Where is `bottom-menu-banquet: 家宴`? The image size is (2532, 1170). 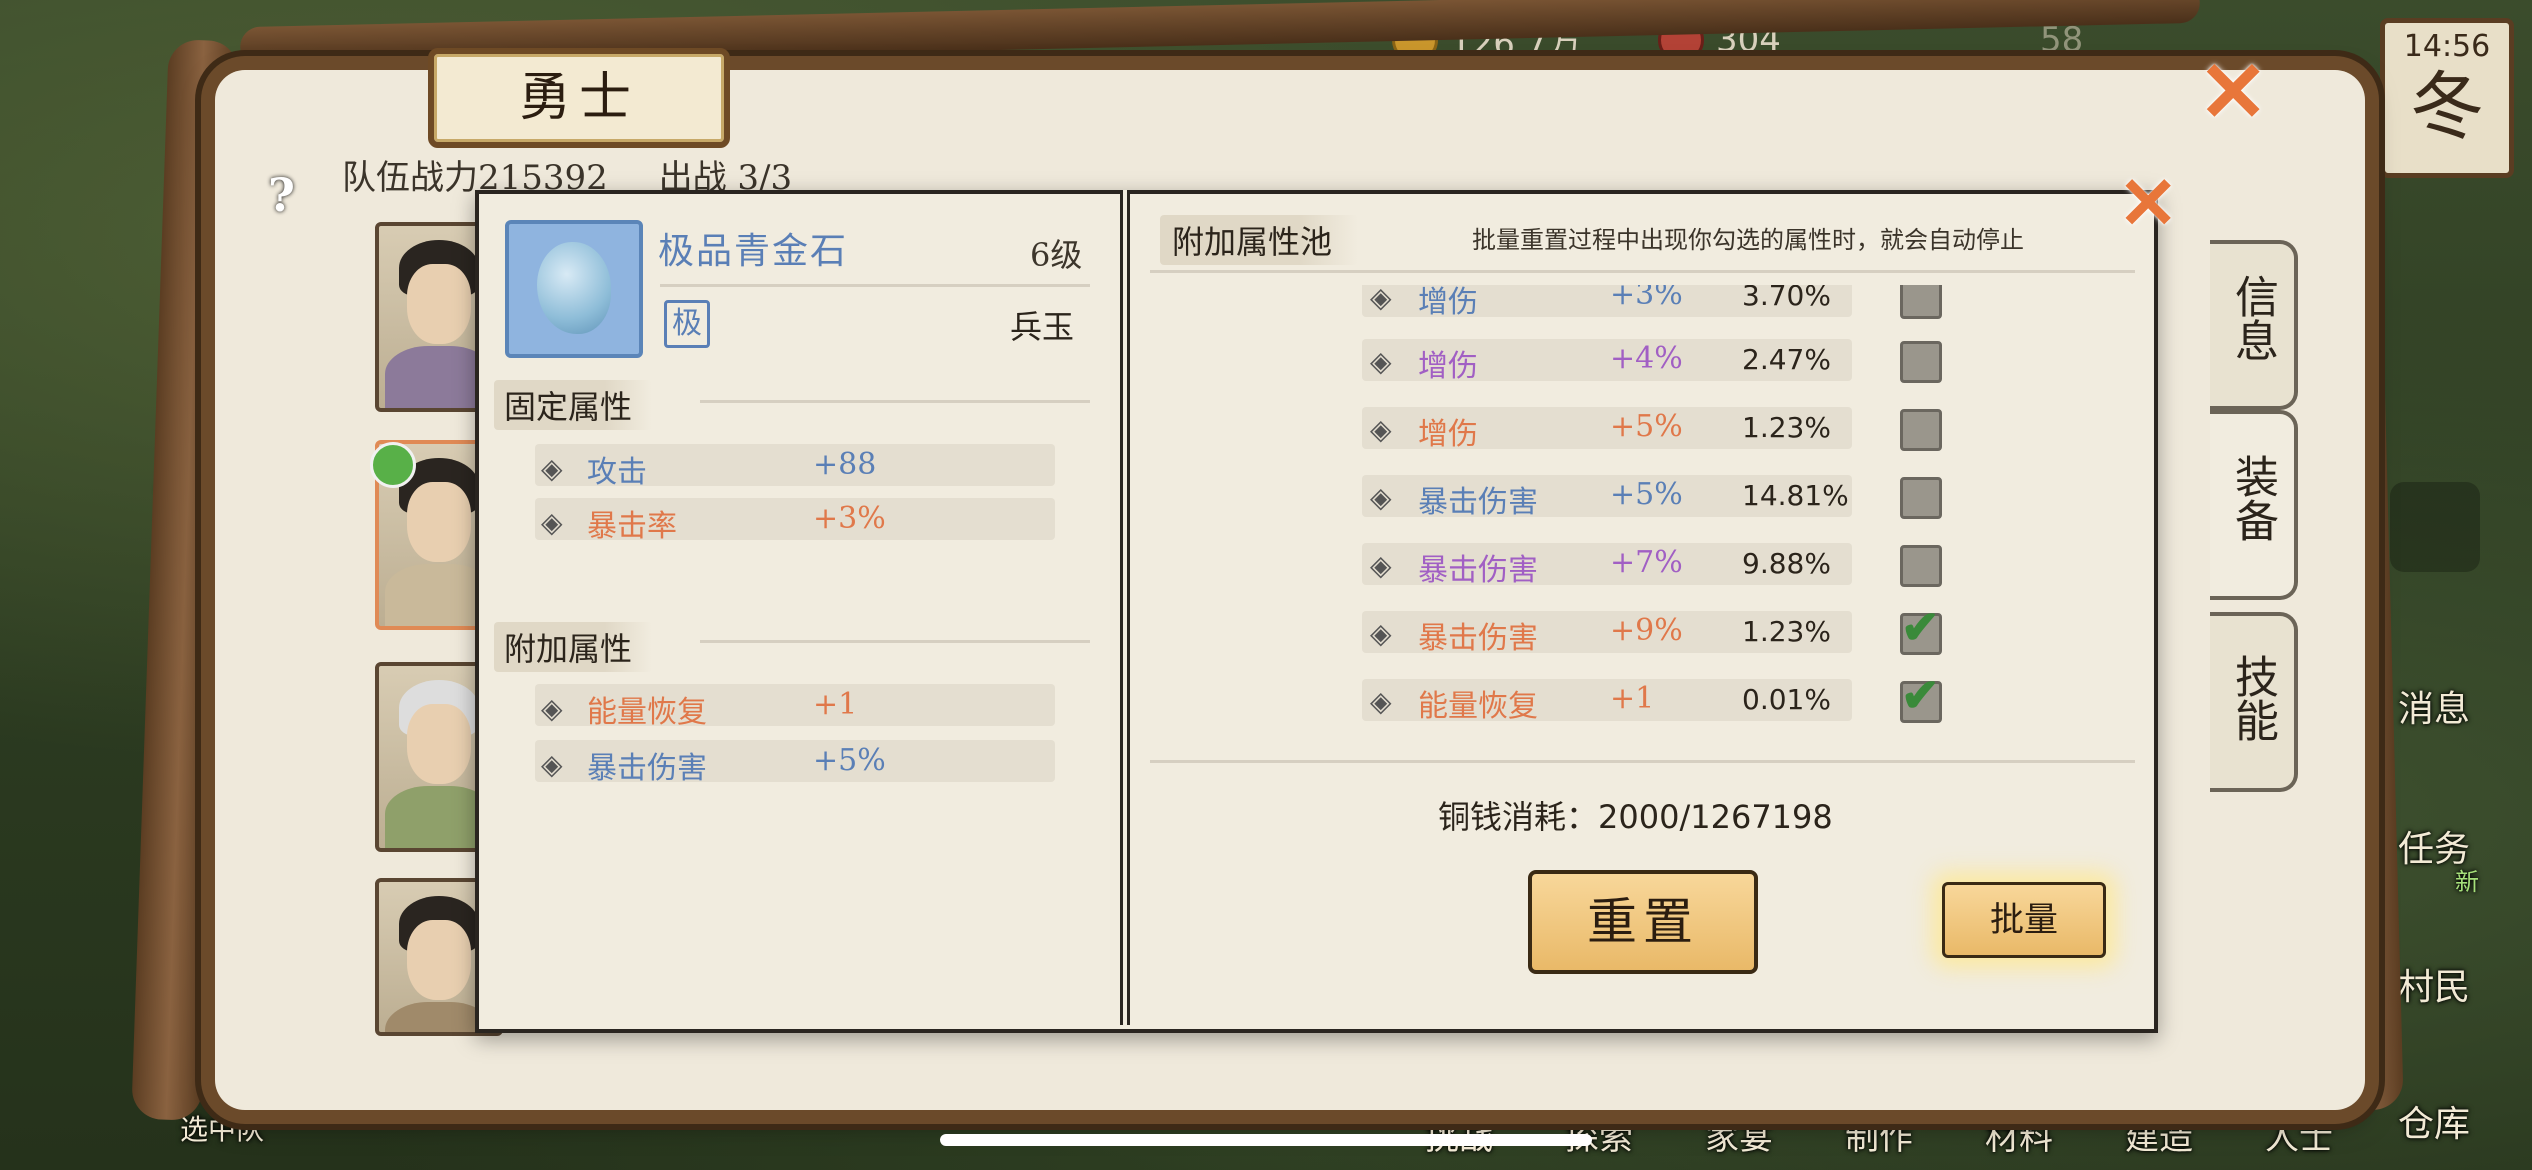 bottom-menu-banquet: 家宴 is located at coordinates (1739, 1134).